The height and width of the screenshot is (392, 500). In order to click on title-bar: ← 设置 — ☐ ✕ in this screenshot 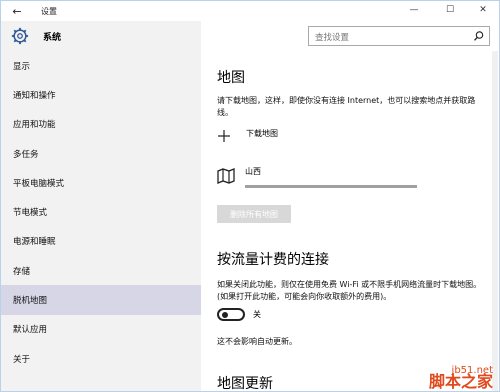, I will do `click(250, 11)`.